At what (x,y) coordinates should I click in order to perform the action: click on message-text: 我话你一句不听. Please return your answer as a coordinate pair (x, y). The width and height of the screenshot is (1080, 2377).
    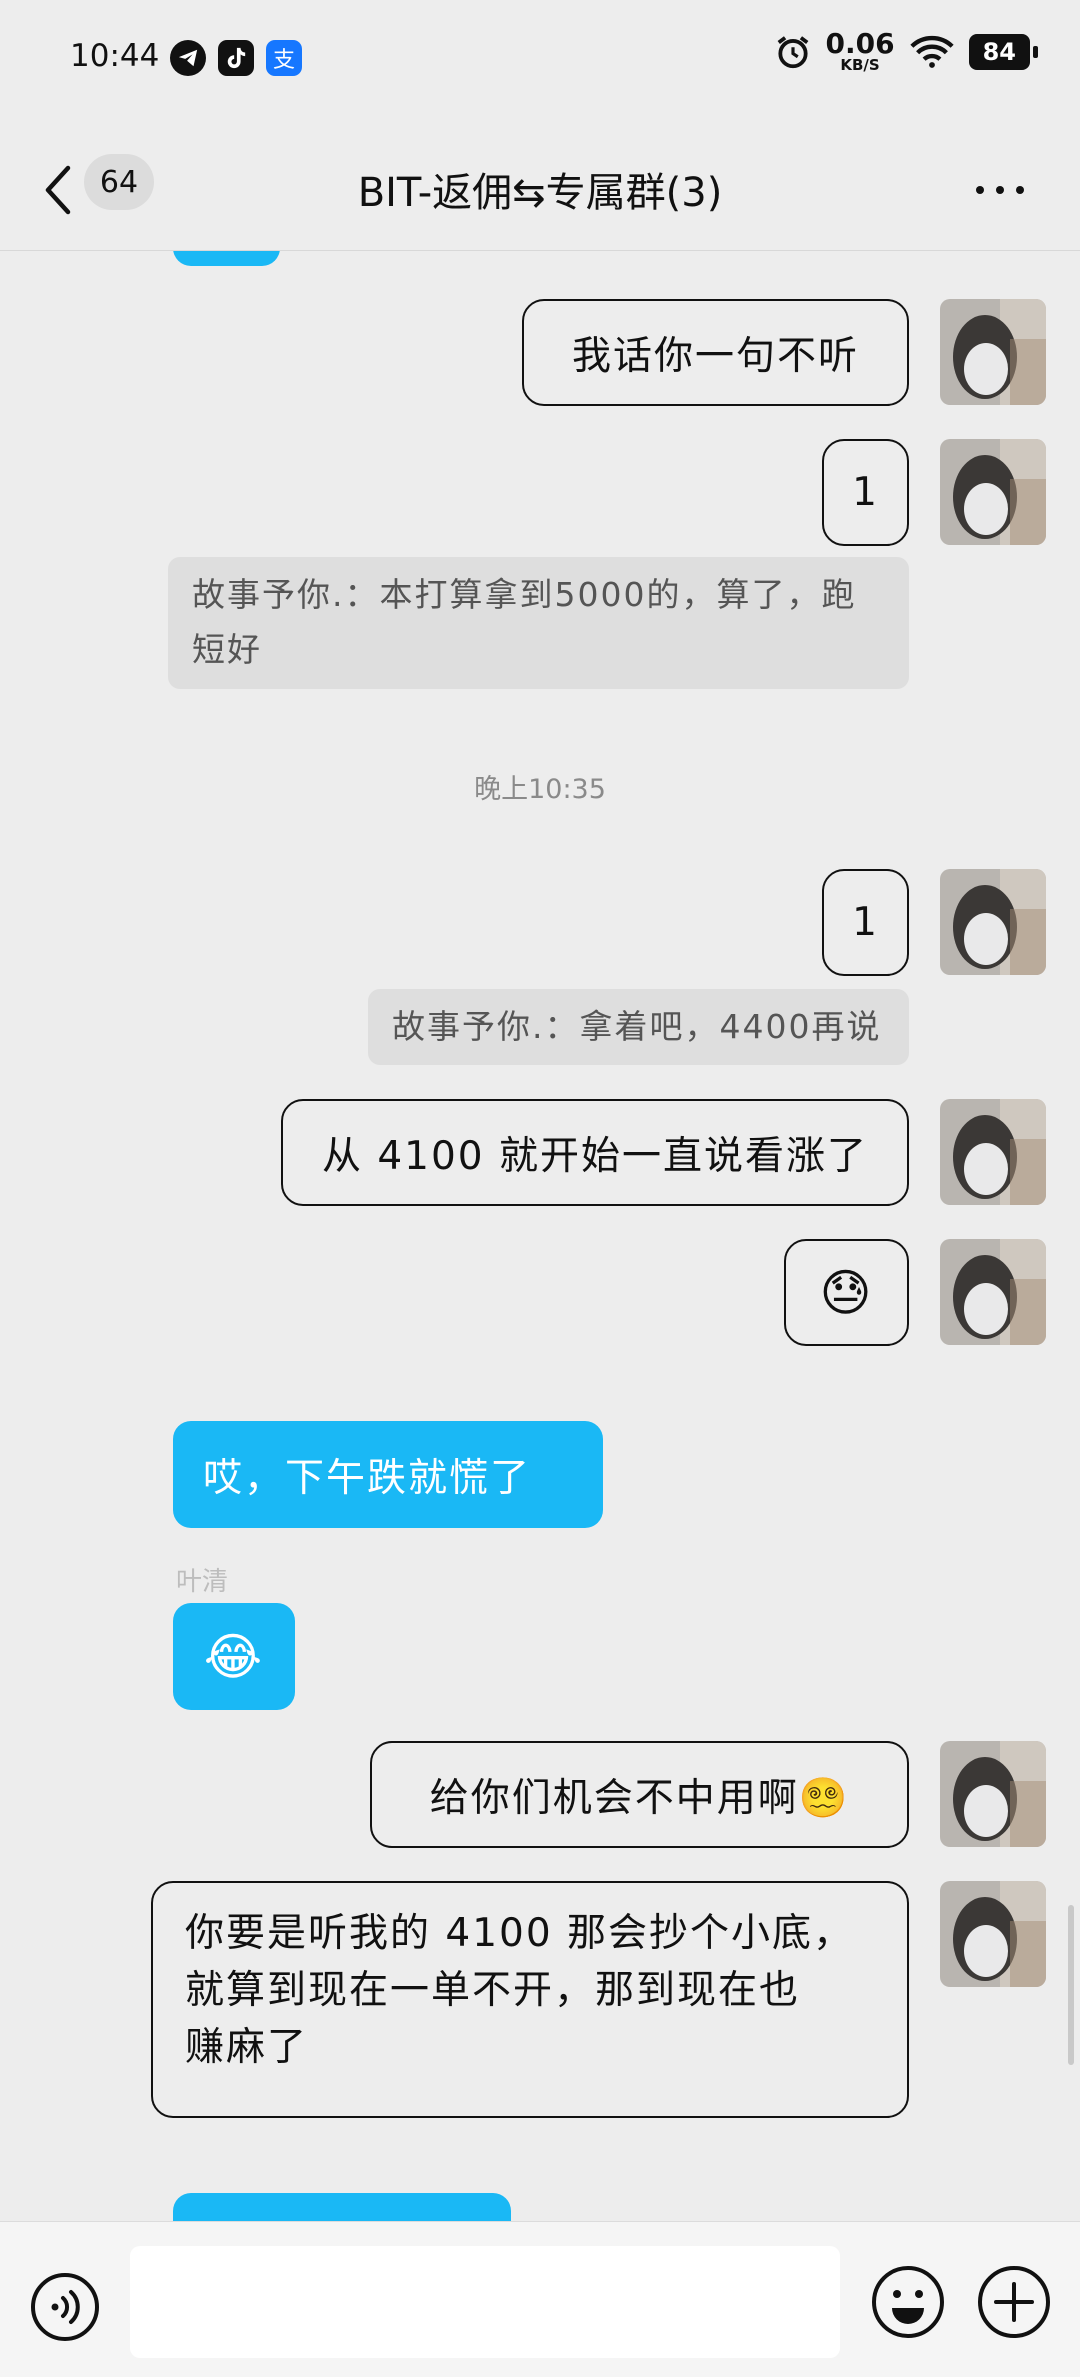
    Looking at the image, I should click on (715, 356).